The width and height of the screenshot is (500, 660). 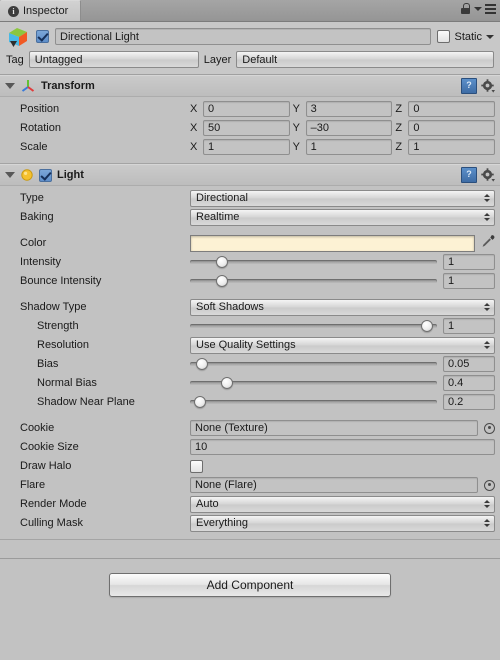 I want to click on light-shadow-resolution-row: Resolution Use Quality Settings, so click(x=250, y=345).